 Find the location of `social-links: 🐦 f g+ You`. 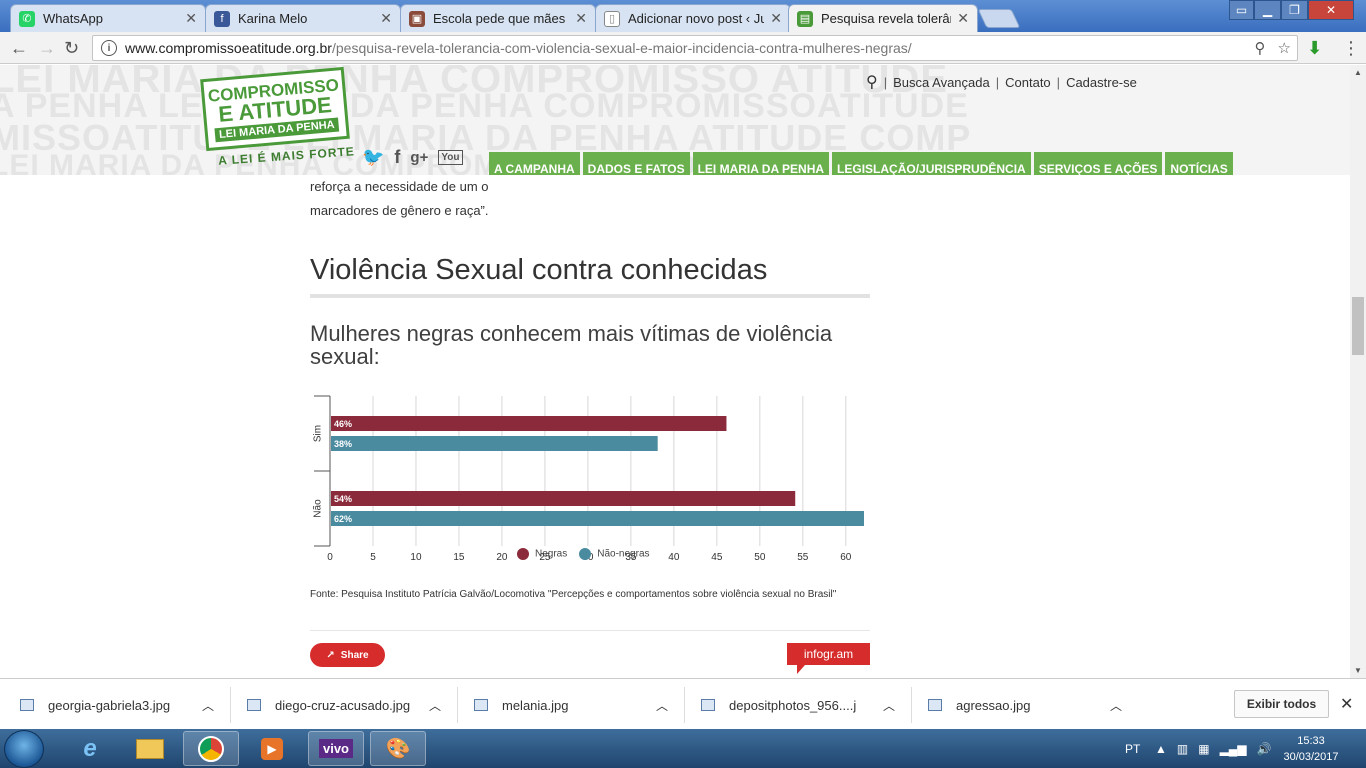

social-links: 🐦 f g+ You is located at coordinates (412, 157).